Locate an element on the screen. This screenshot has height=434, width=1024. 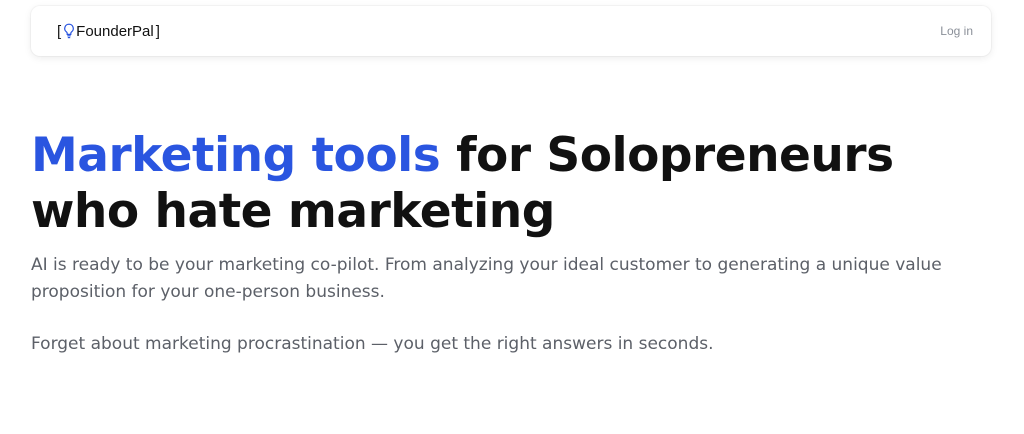
login-link: Log in is located at coordinates (956, 31).